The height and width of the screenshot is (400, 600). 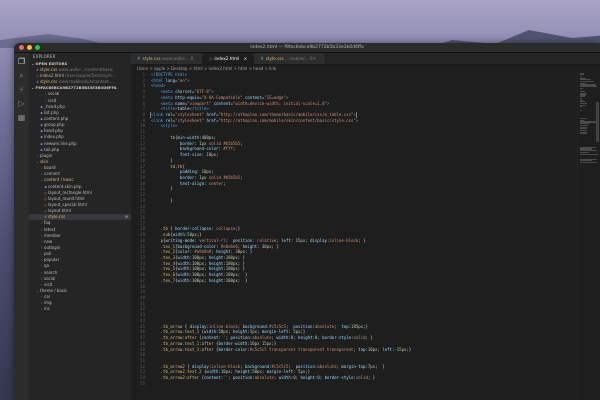 I want to click on editor-tab: # style.css ...mobile/... 9+, so click(x=290, y=58).